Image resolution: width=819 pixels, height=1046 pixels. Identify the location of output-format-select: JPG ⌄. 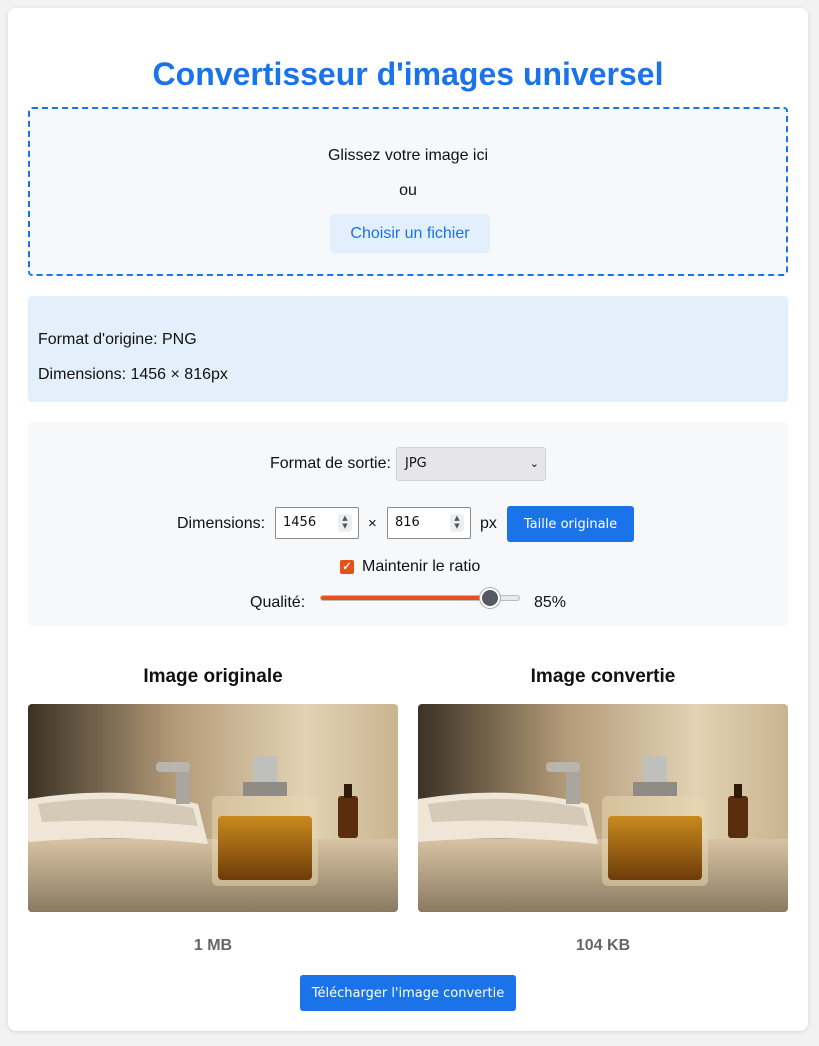
(471, 464).